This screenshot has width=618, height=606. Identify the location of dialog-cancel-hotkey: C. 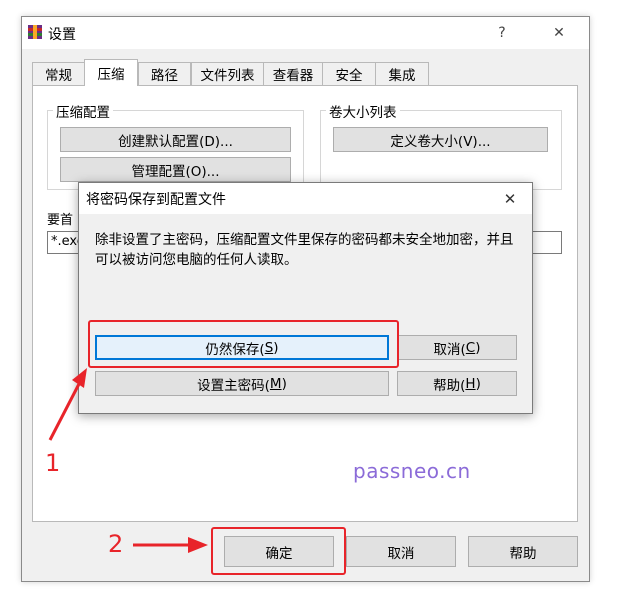
(470, 347).